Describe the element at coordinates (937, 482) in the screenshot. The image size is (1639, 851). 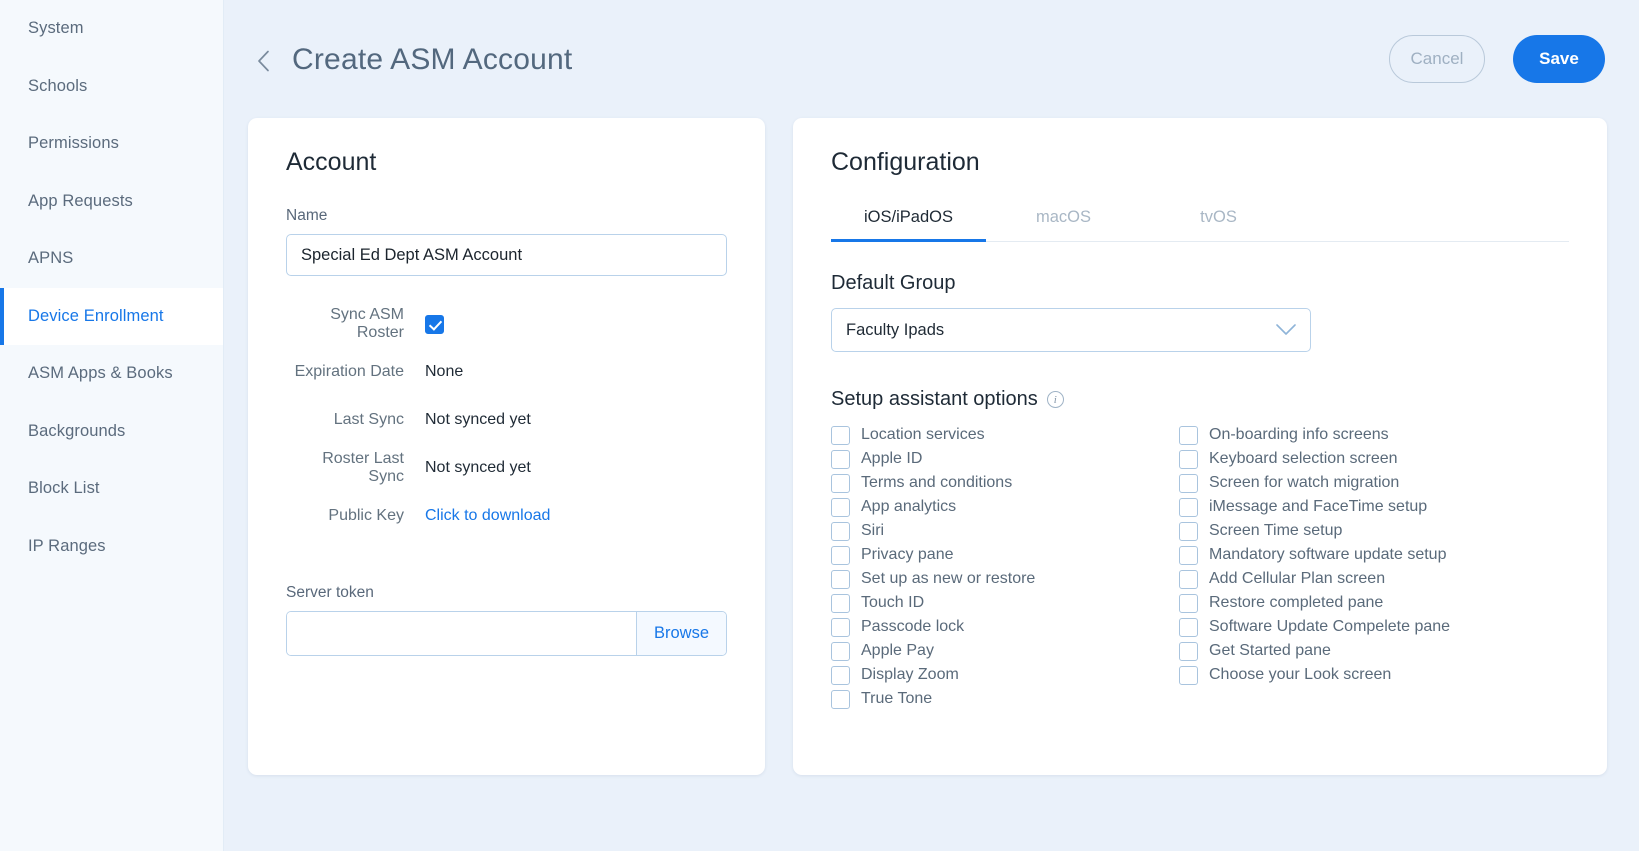
I see `setup-option-label: Terms and conditions` at that location.